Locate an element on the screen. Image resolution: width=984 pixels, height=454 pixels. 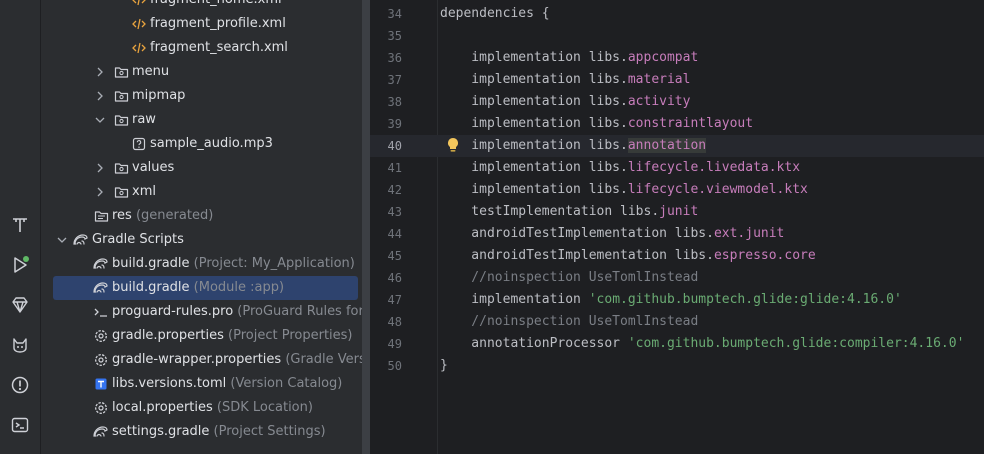
tree-item: values is located at coordinates (201, 168).